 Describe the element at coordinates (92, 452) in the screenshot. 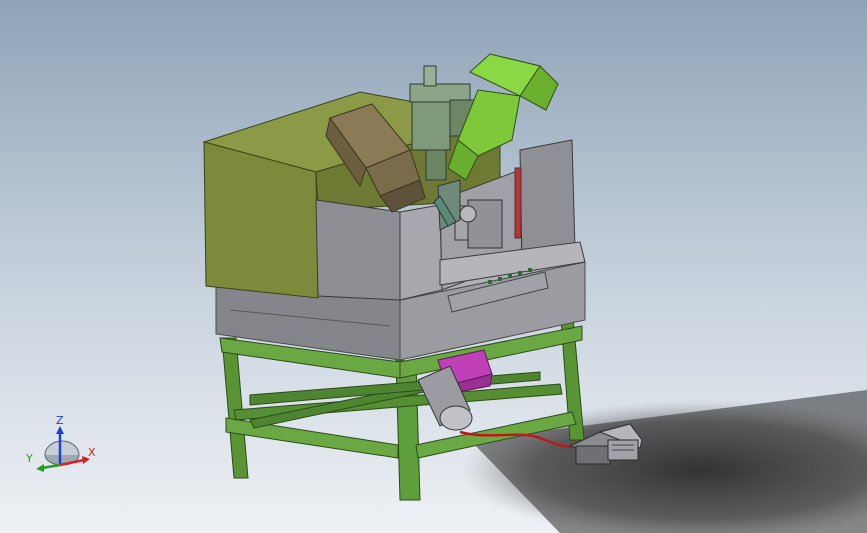

I see `x-axis-label: X` at that location.